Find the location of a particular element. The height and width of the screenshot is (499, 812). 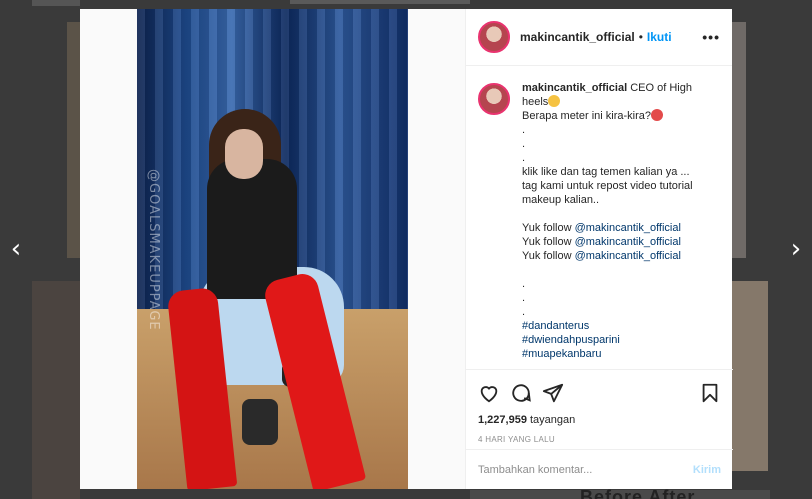

username-link: makincantik_official is located at coordinates (577, 37).